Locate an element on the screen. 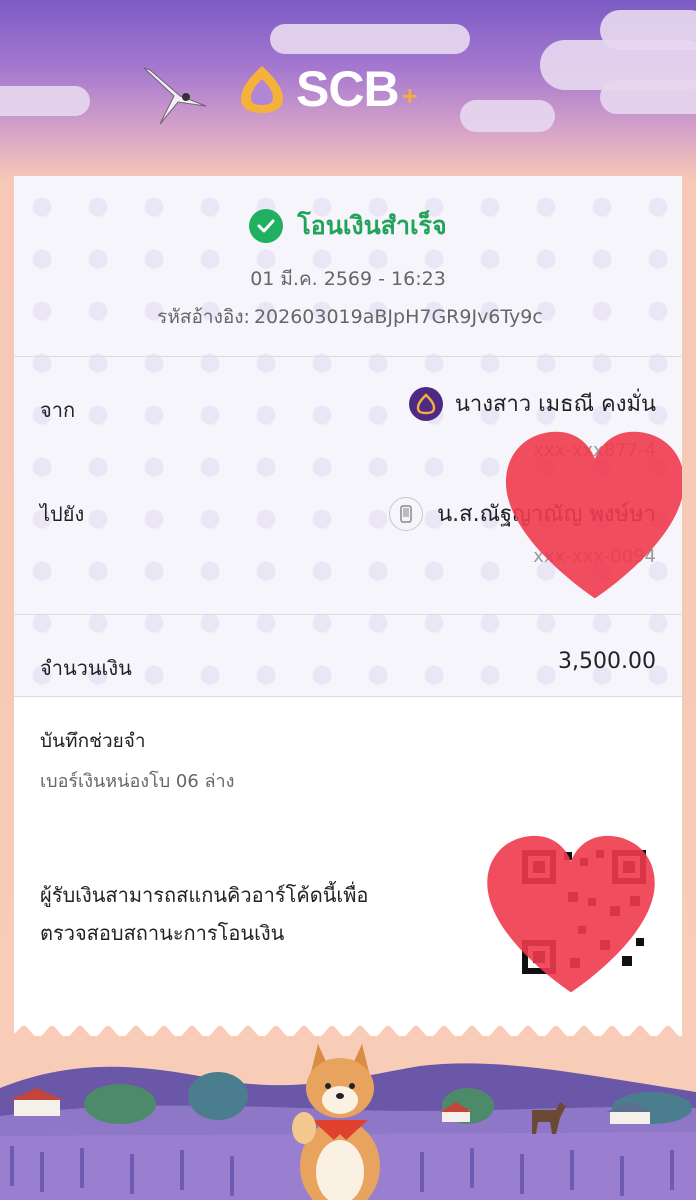 This screenshot has height=1200, width=696. lavender-field-illustration is located at coordinates (348, 1118).